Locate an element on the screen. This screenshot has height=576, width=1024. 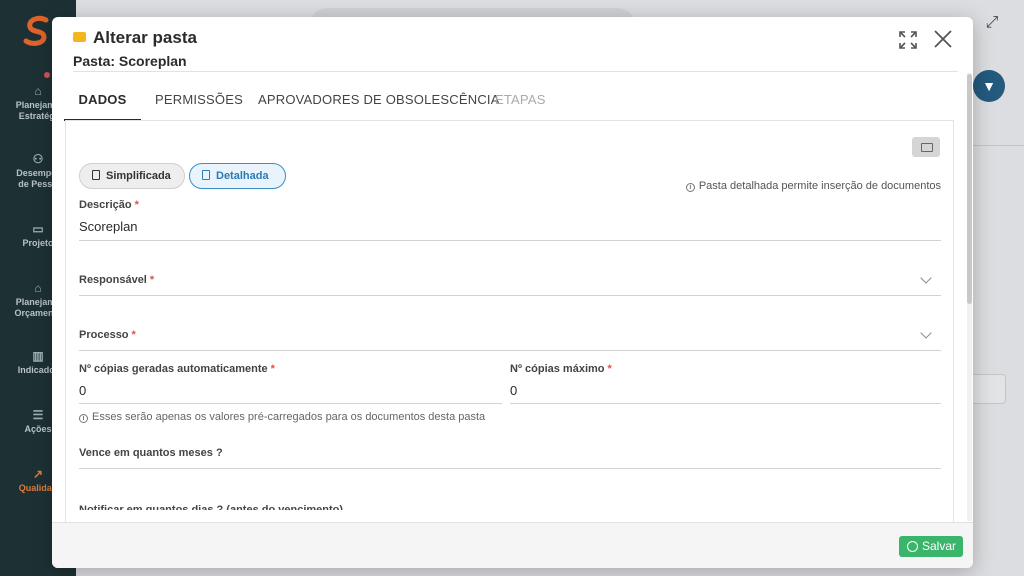
sidebar-item-label: Projeto is located at coordinates (38, 243).